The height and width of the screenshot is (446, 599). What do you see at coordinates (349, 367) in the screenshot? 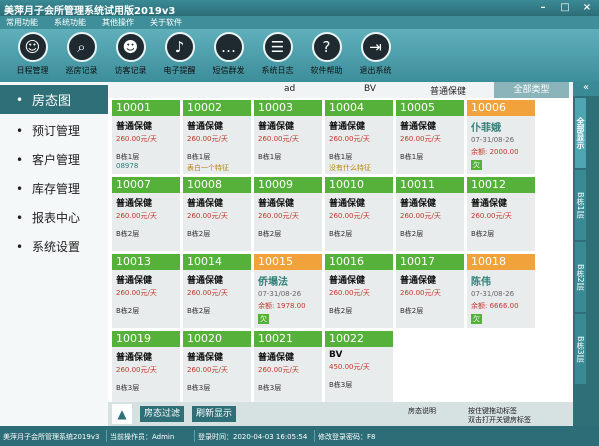
I see `room-price: 450.00元/天` at bounding box center [349, 367].